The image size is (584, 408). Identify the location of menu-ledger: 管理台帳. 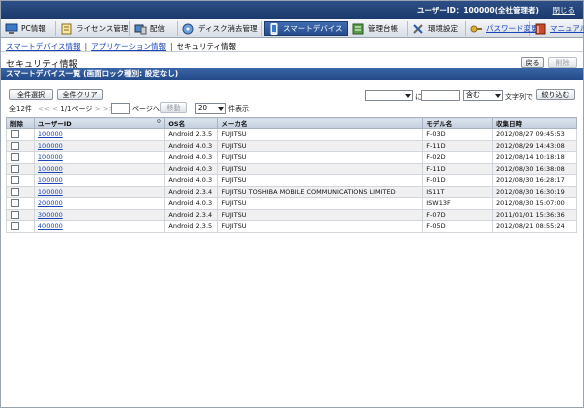
(379, 28).